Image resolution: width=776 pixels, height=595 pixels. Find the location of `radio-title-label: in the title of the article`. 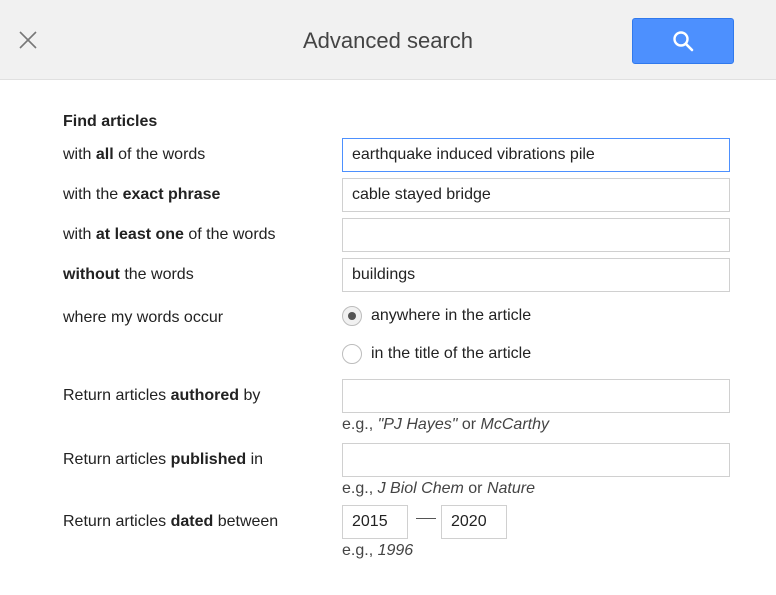

radio-title-label: in the title of the article is located at coordinates (451, 353).